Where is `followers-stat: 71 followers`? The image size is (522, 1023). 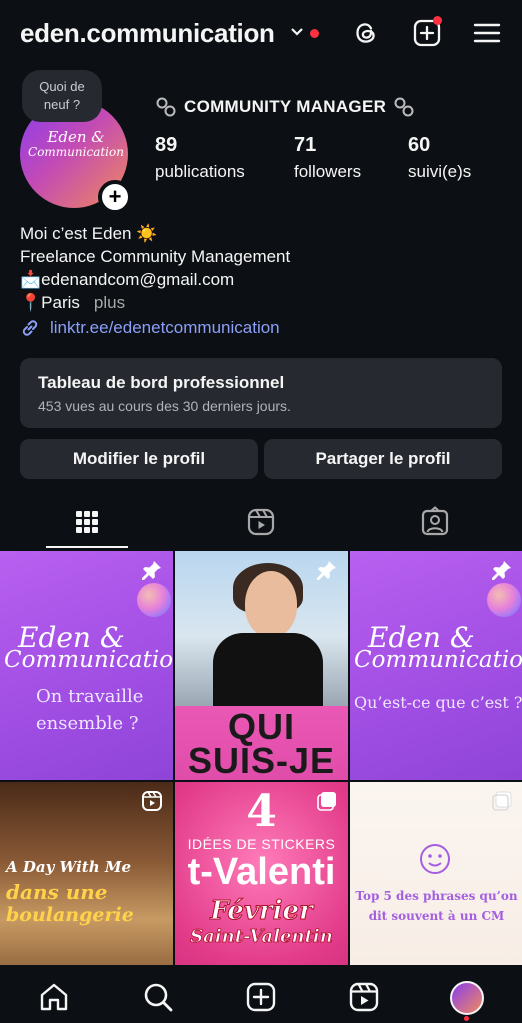 followers-stat: 71 followers is located at coordinates (327, 158).